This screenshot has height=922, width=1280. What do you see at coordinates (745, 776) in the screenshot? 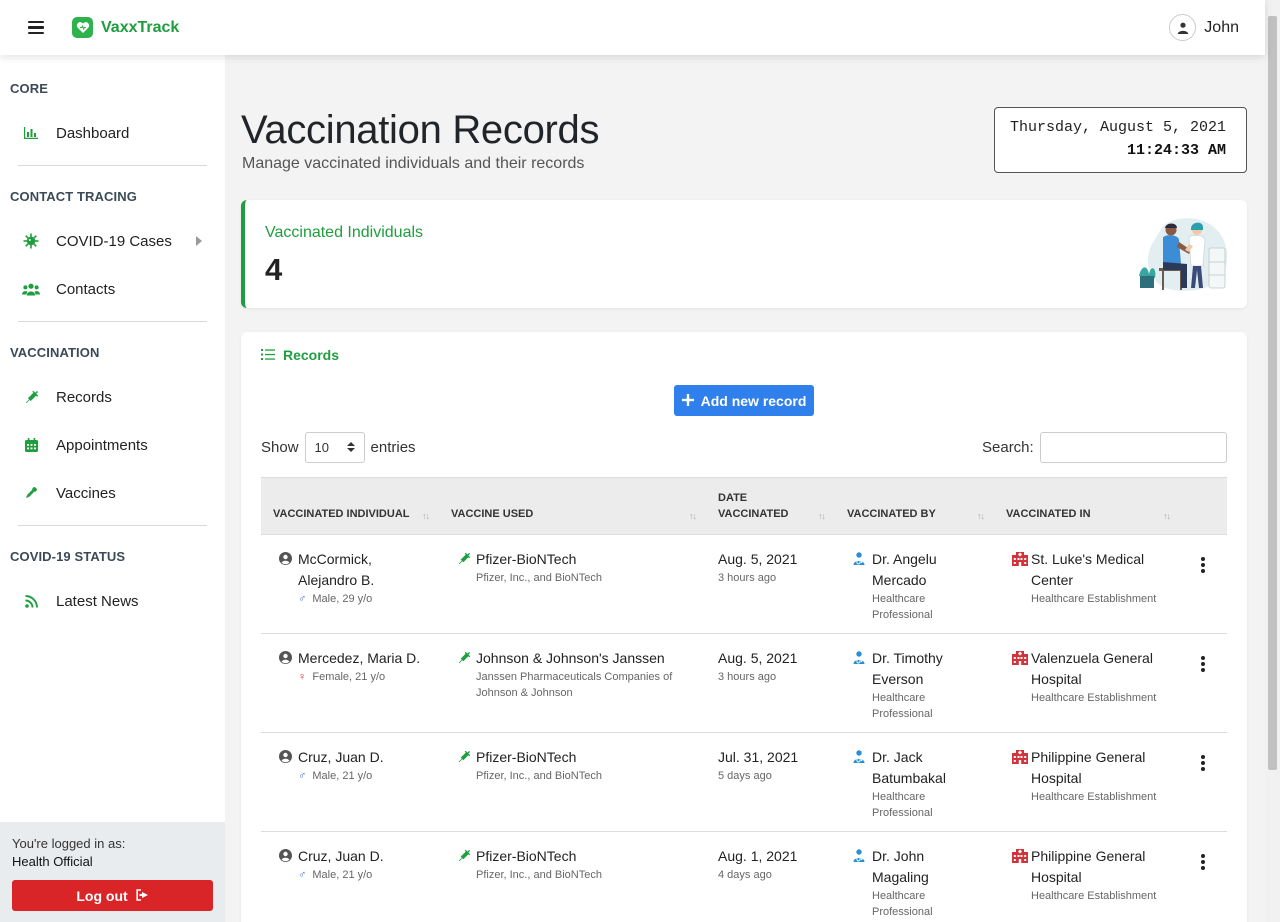
I see `date-relative: 5 days ago` at bounding box center [745, 776].